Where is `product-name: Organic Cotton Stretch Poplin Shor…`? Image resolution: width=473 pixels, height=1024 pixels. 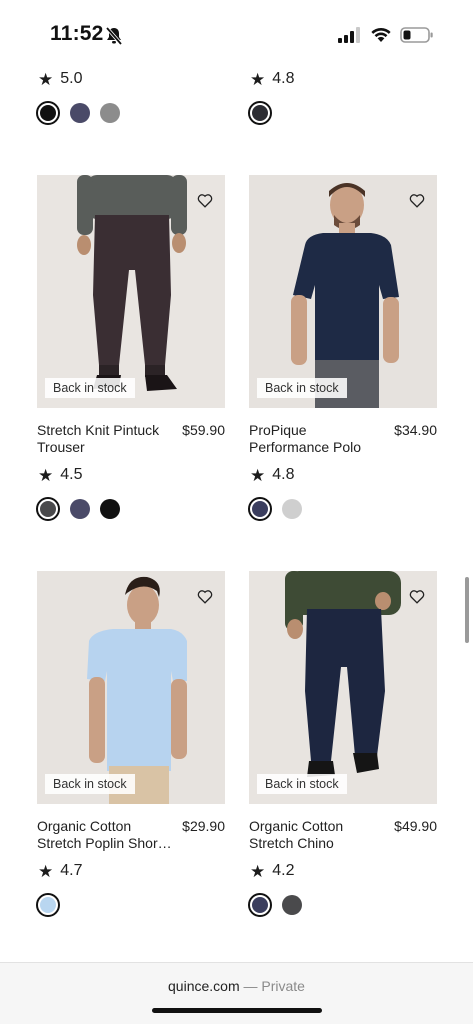
product-name: Organic Cotton Stretch Poplin Shor… is located at coordinates (104, 835).